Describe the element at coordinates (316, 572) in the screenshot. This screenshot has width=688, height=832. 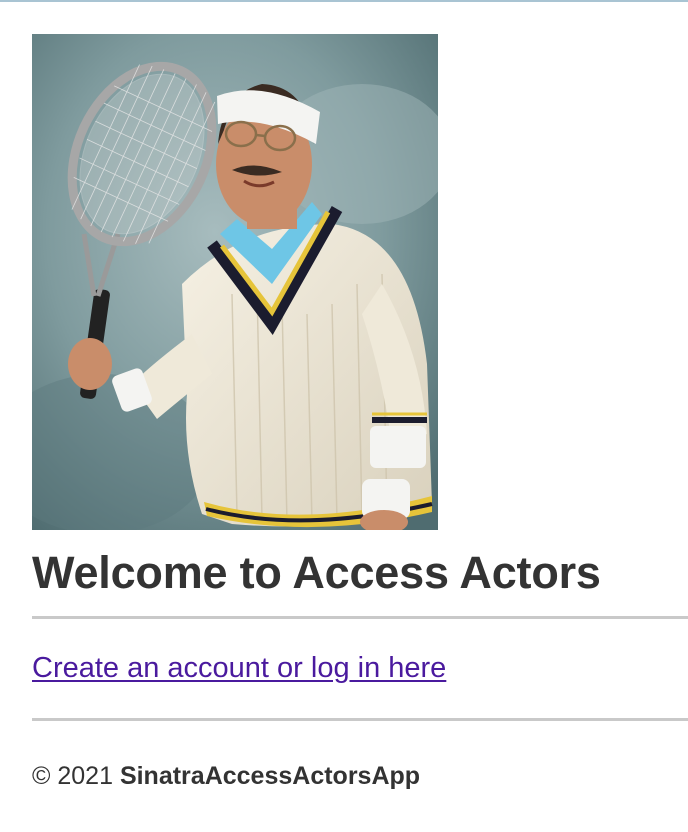
I see `page-title: Welcome to Access Actors` at that location.